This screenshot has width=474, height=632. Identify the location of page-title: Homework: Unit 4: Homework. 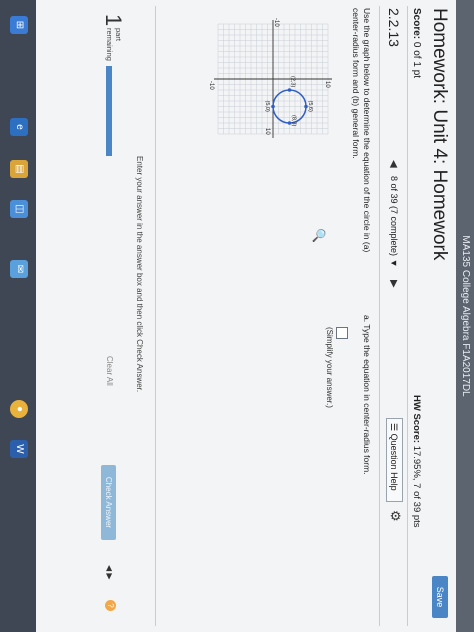
(439, 134).